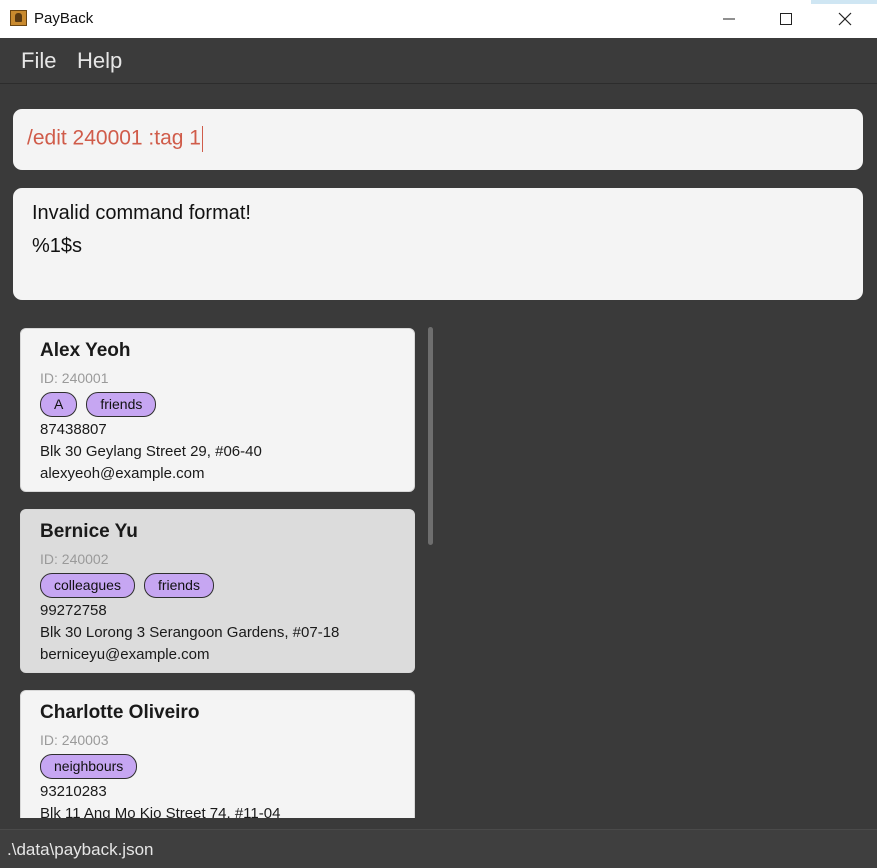  I want to click on close-button, so click(845, 19).